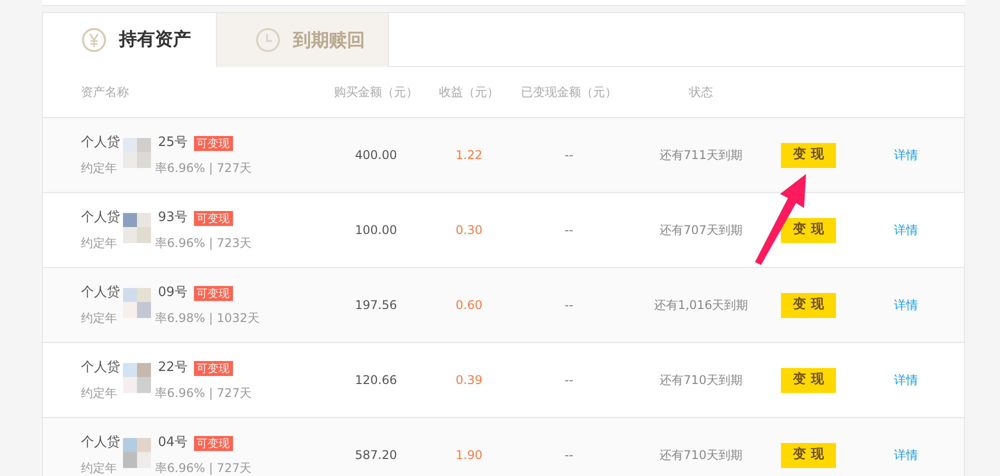 This screenshot has width=1000, height=476. Describe the element at coordinates (376, 455) in the screenshot. I see `amount-cell-text: 587.20` at that location.